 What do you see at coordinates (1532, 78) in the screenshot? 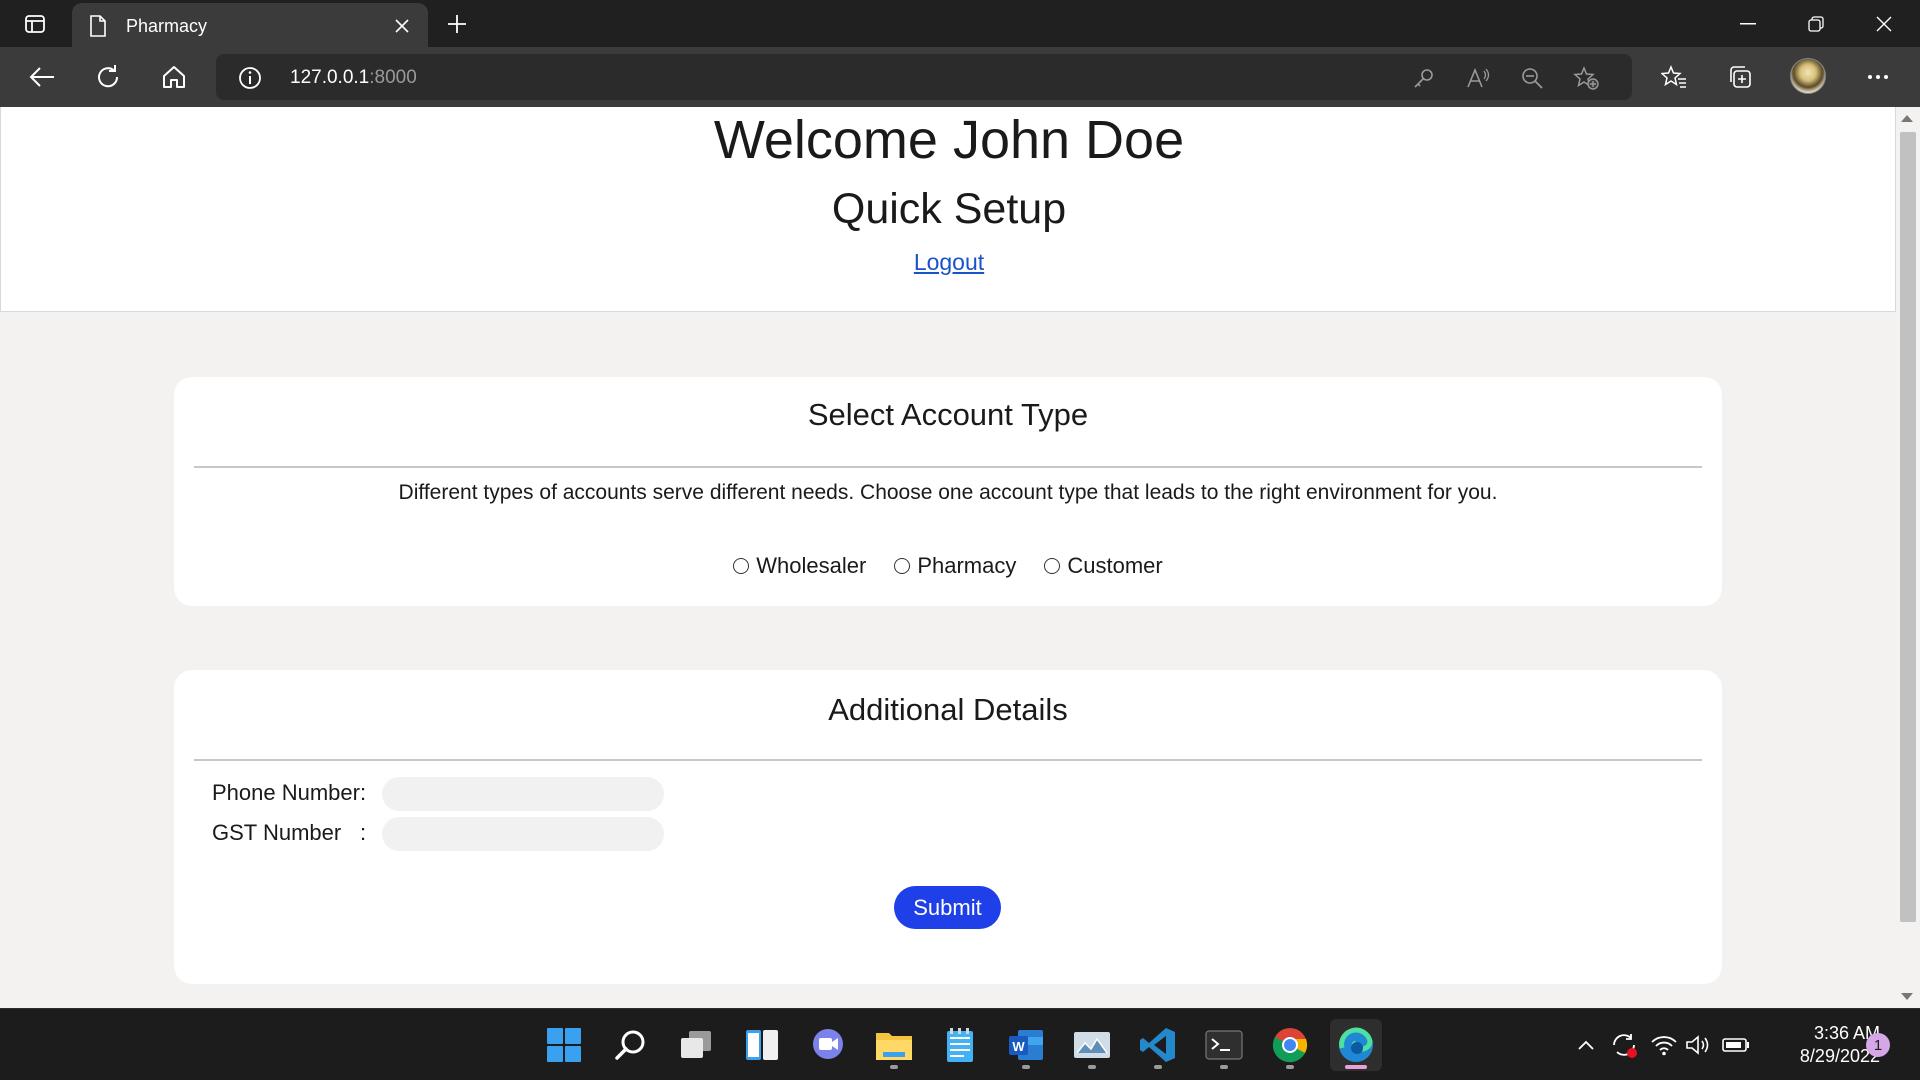
I see `zoom-out-icon` at bounding box center [1532, 78].